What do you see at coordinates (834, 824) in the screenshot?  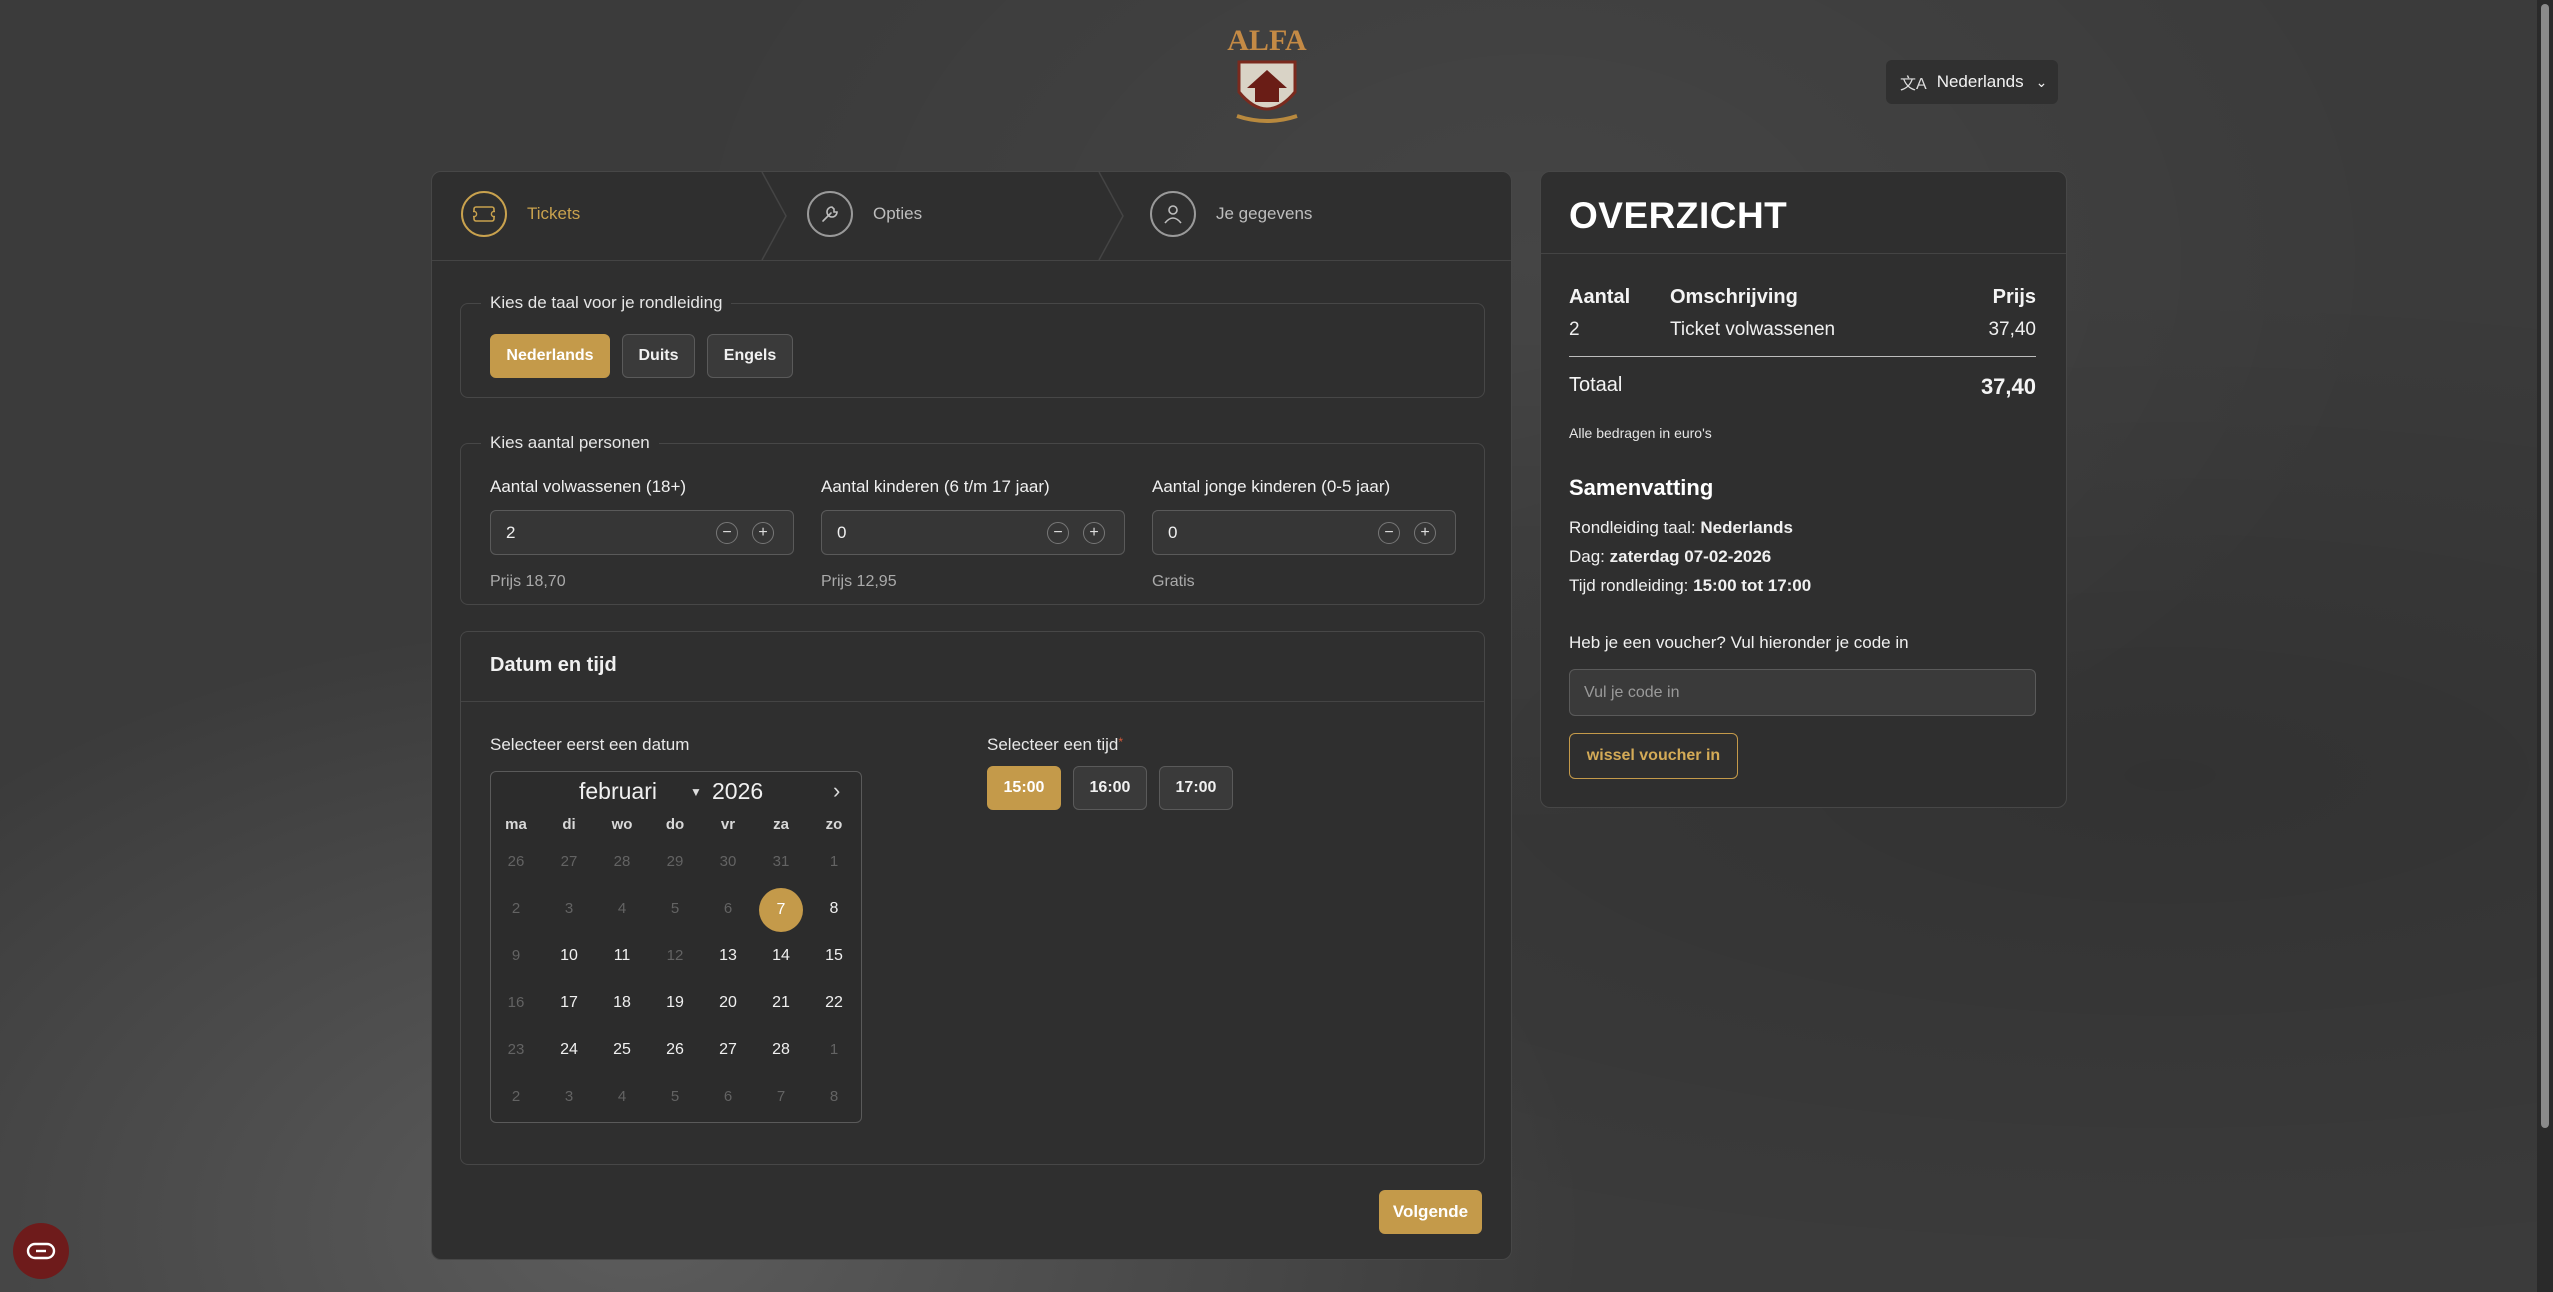 I see `weekday-header: zo` at bounding box center [834, 824].